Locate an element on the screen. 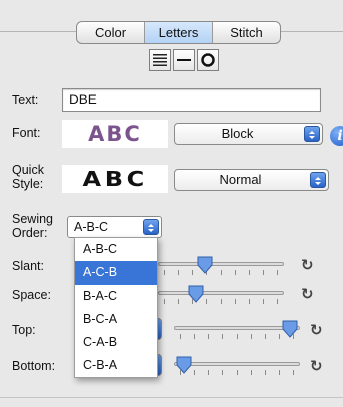  bottom-slider is located at coordinates (237, 370).